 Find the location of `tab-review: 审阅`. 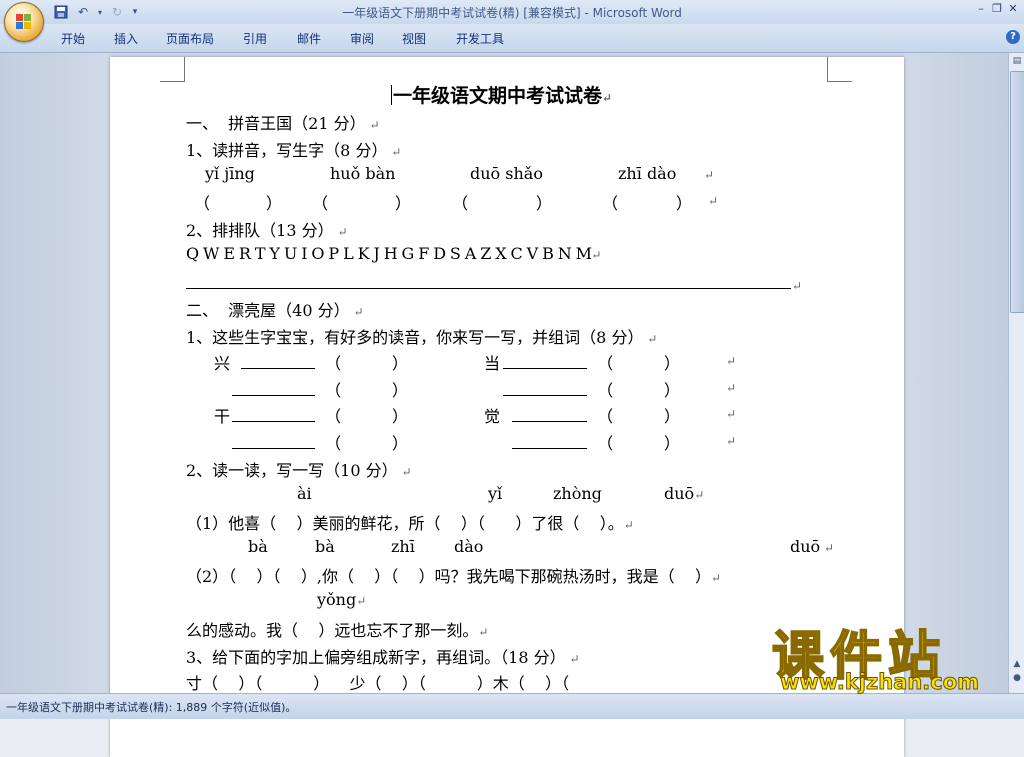

tab-review: 审阅 is located at coordinates (362, 38).